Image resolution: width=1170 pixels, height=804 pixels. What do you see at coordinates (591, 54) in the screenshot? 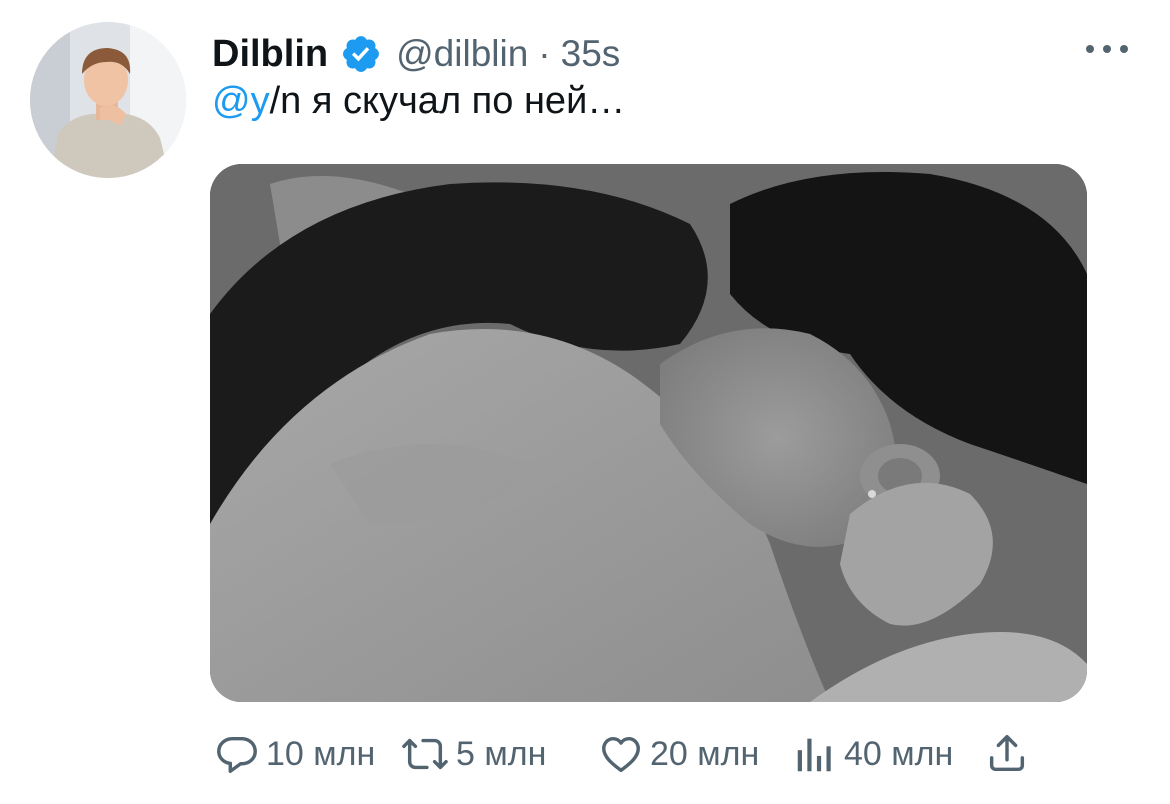
I see `timestamp: 35s` at bounding box center [591, 54].